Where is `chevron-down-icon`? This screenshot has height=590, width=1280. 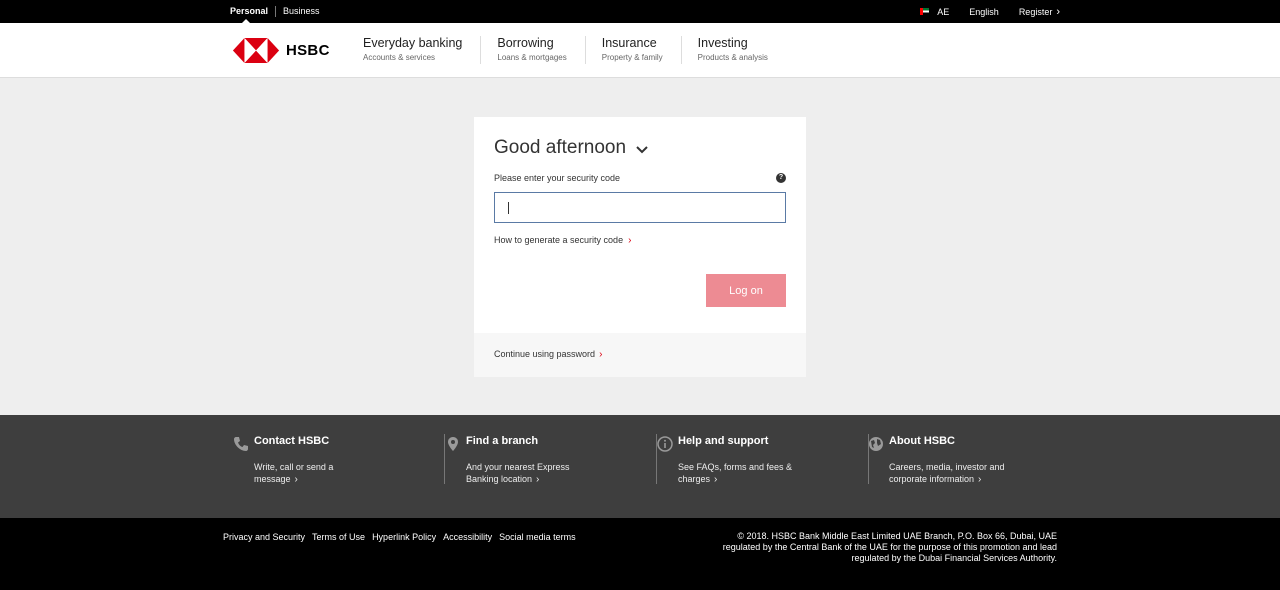 chevron-down-icon is located at coordinates (642, 149).